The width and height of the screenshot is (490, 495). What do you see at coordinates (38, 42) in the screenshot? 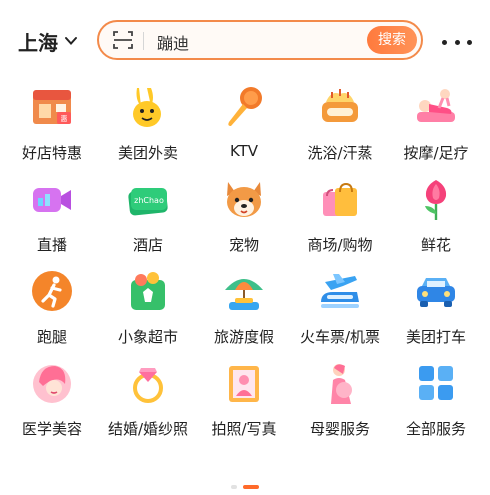
I see `city-name: 上海` at bounding box center [38, 42].